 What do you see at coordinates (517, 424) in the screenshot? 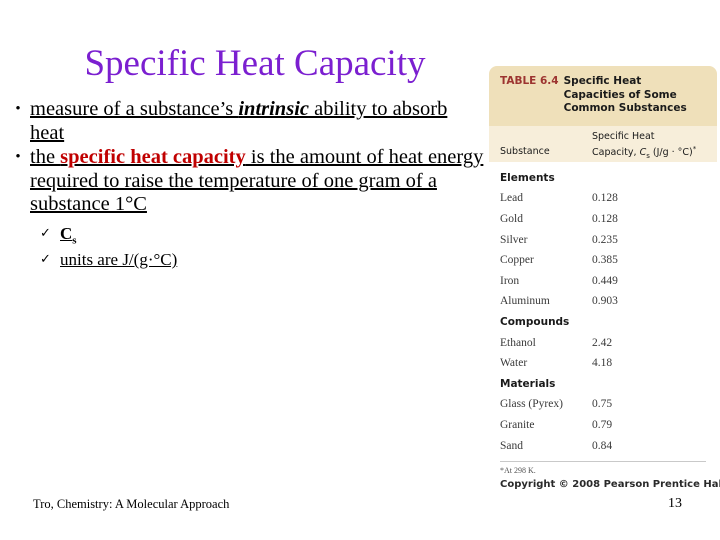
I see `row-name: Granite` at bounding box center [517, 424].